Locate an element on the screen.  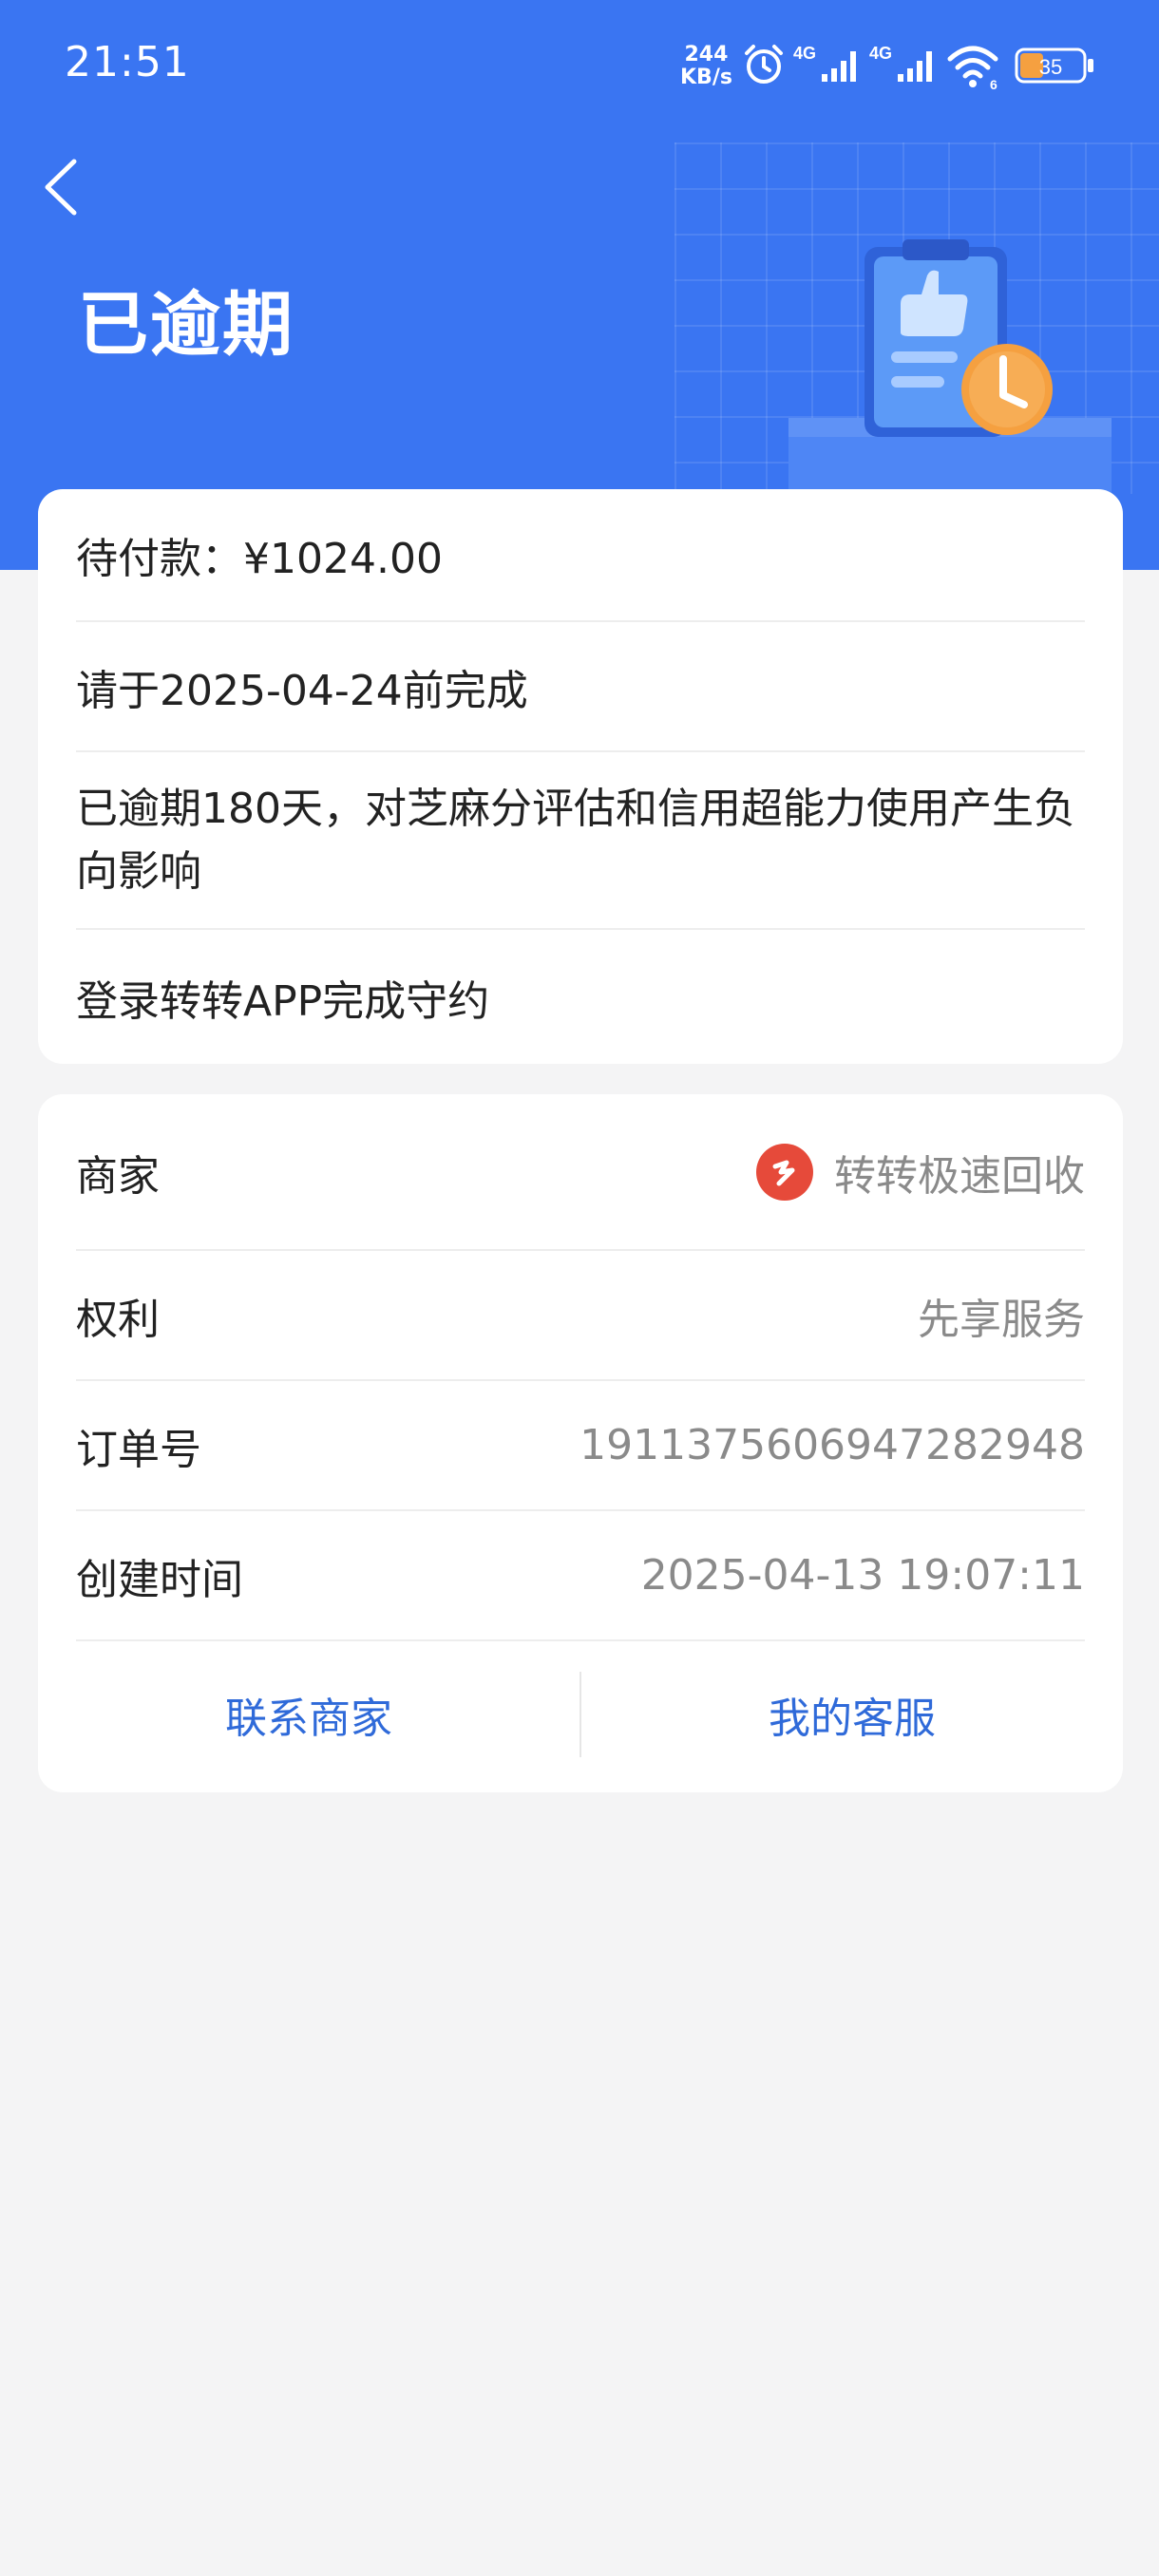
signal-sim2-icon: 4G is located at coordinates (900, 63).